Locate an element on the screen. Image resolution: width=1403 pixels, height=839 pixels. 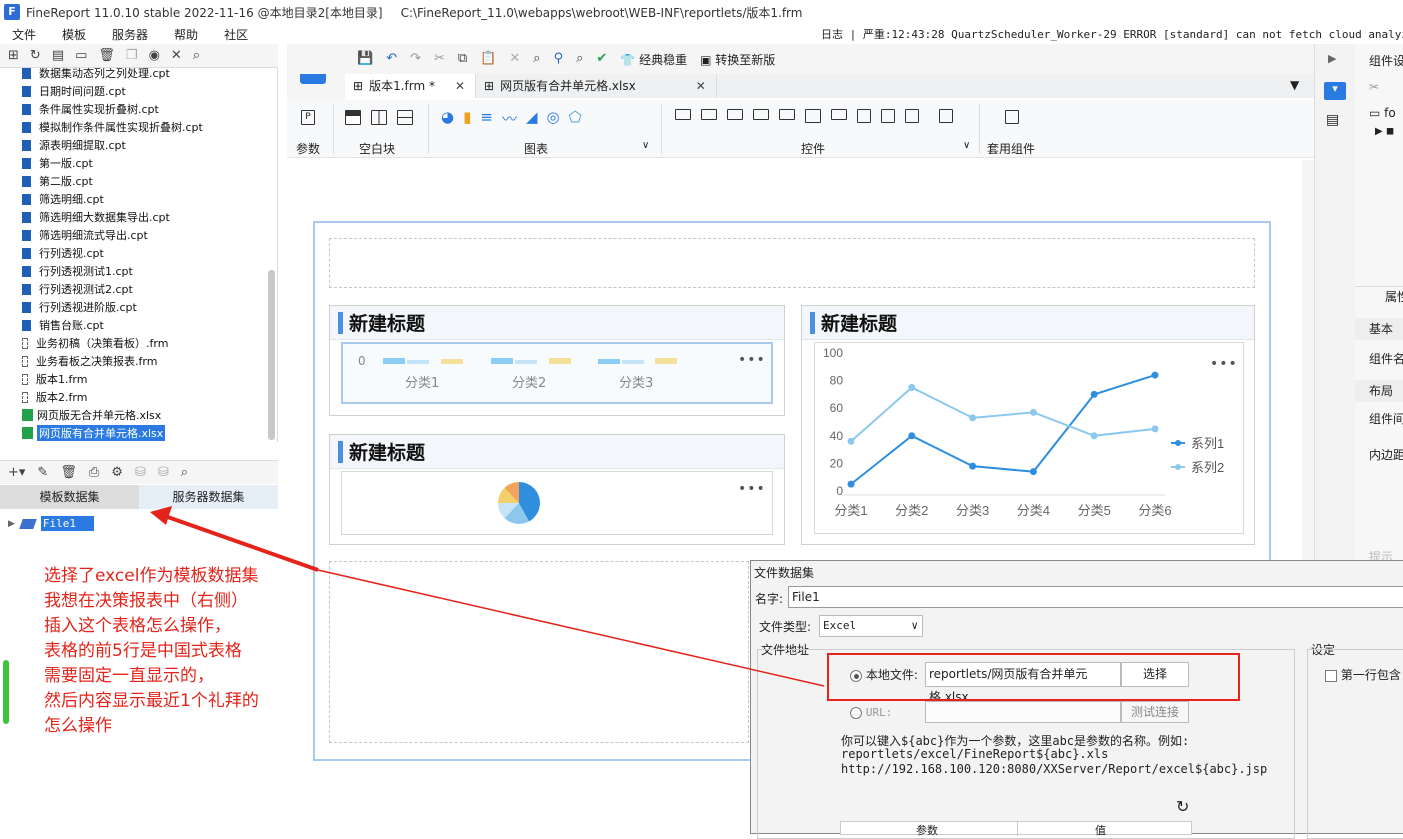
file-tree-item: 行列透视测试2.cpt is located at coordinates (138, 289).